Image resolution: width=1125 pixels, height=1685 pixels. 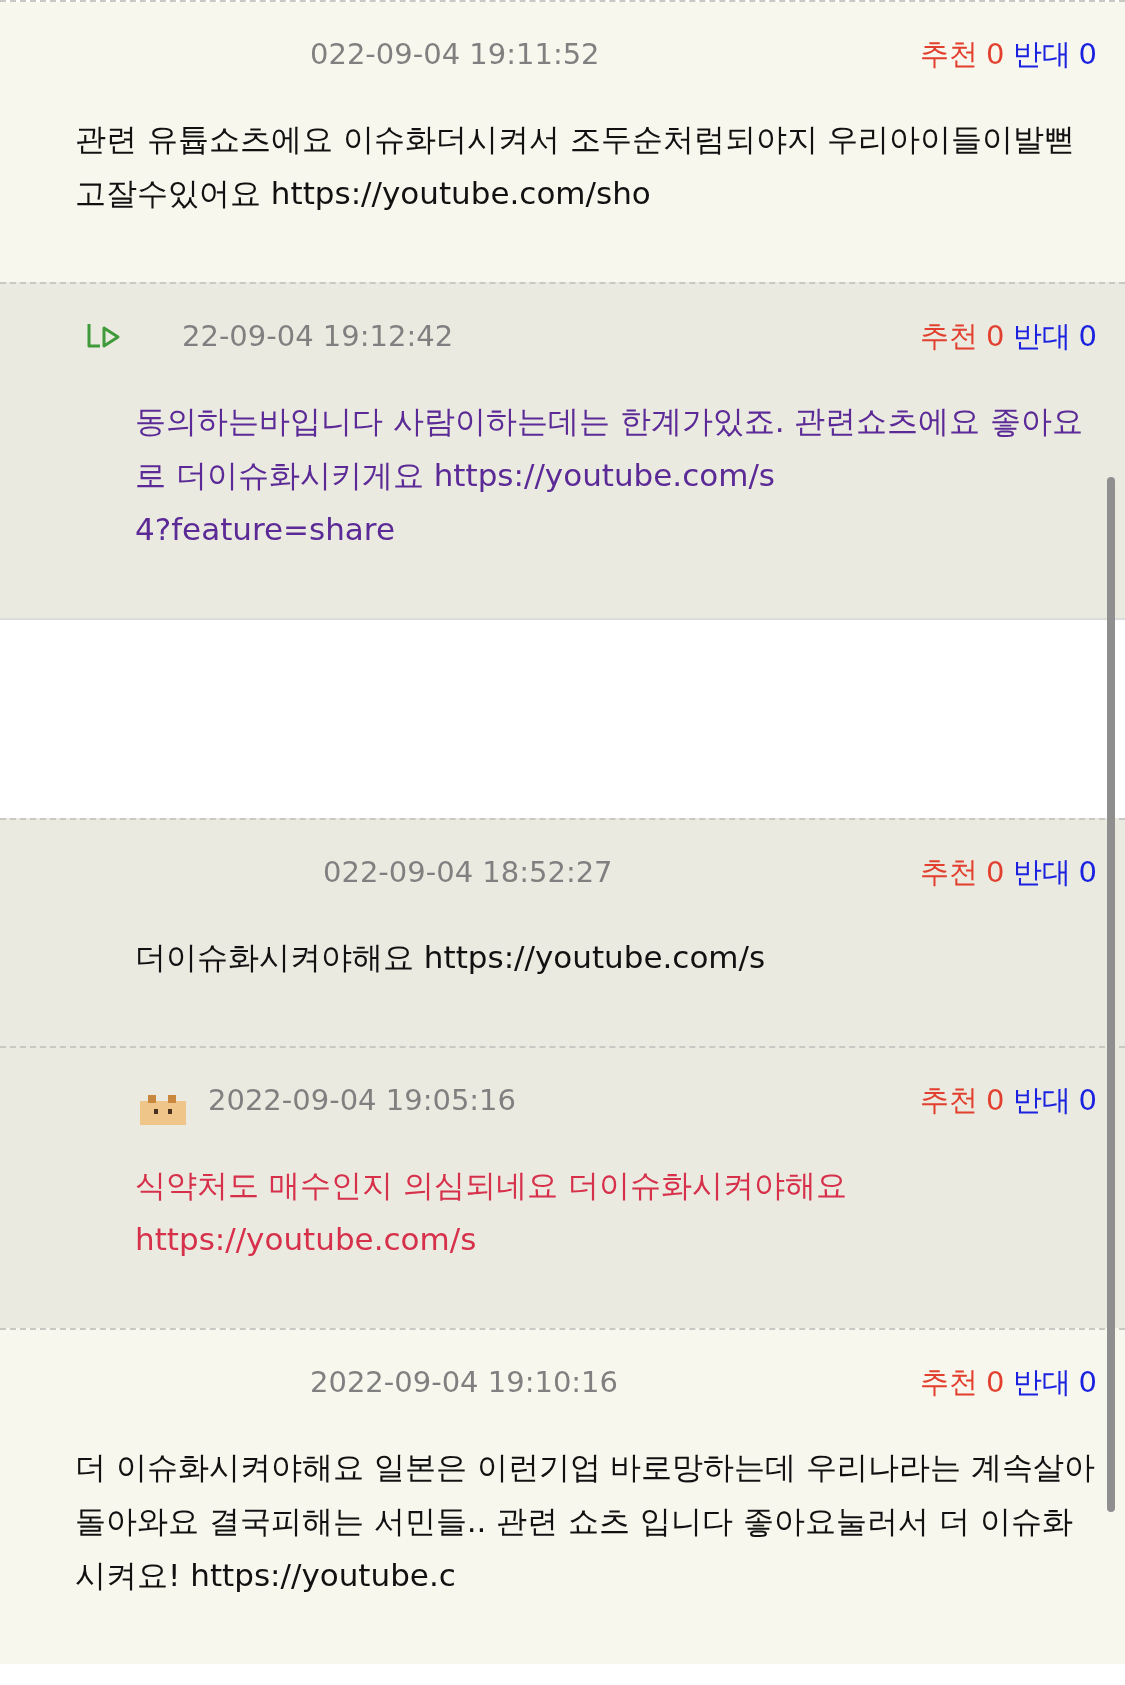 What do you see at coordinates (576, 166) in the screenshot?
I see `comment-text: 관련 유튭쇼츠에요 이슈화더시켜서 조두순처럼되야지 우리아이들이발뻗고잘수있어요 https://youtube.com/sho` at bounding box center [576, 166].